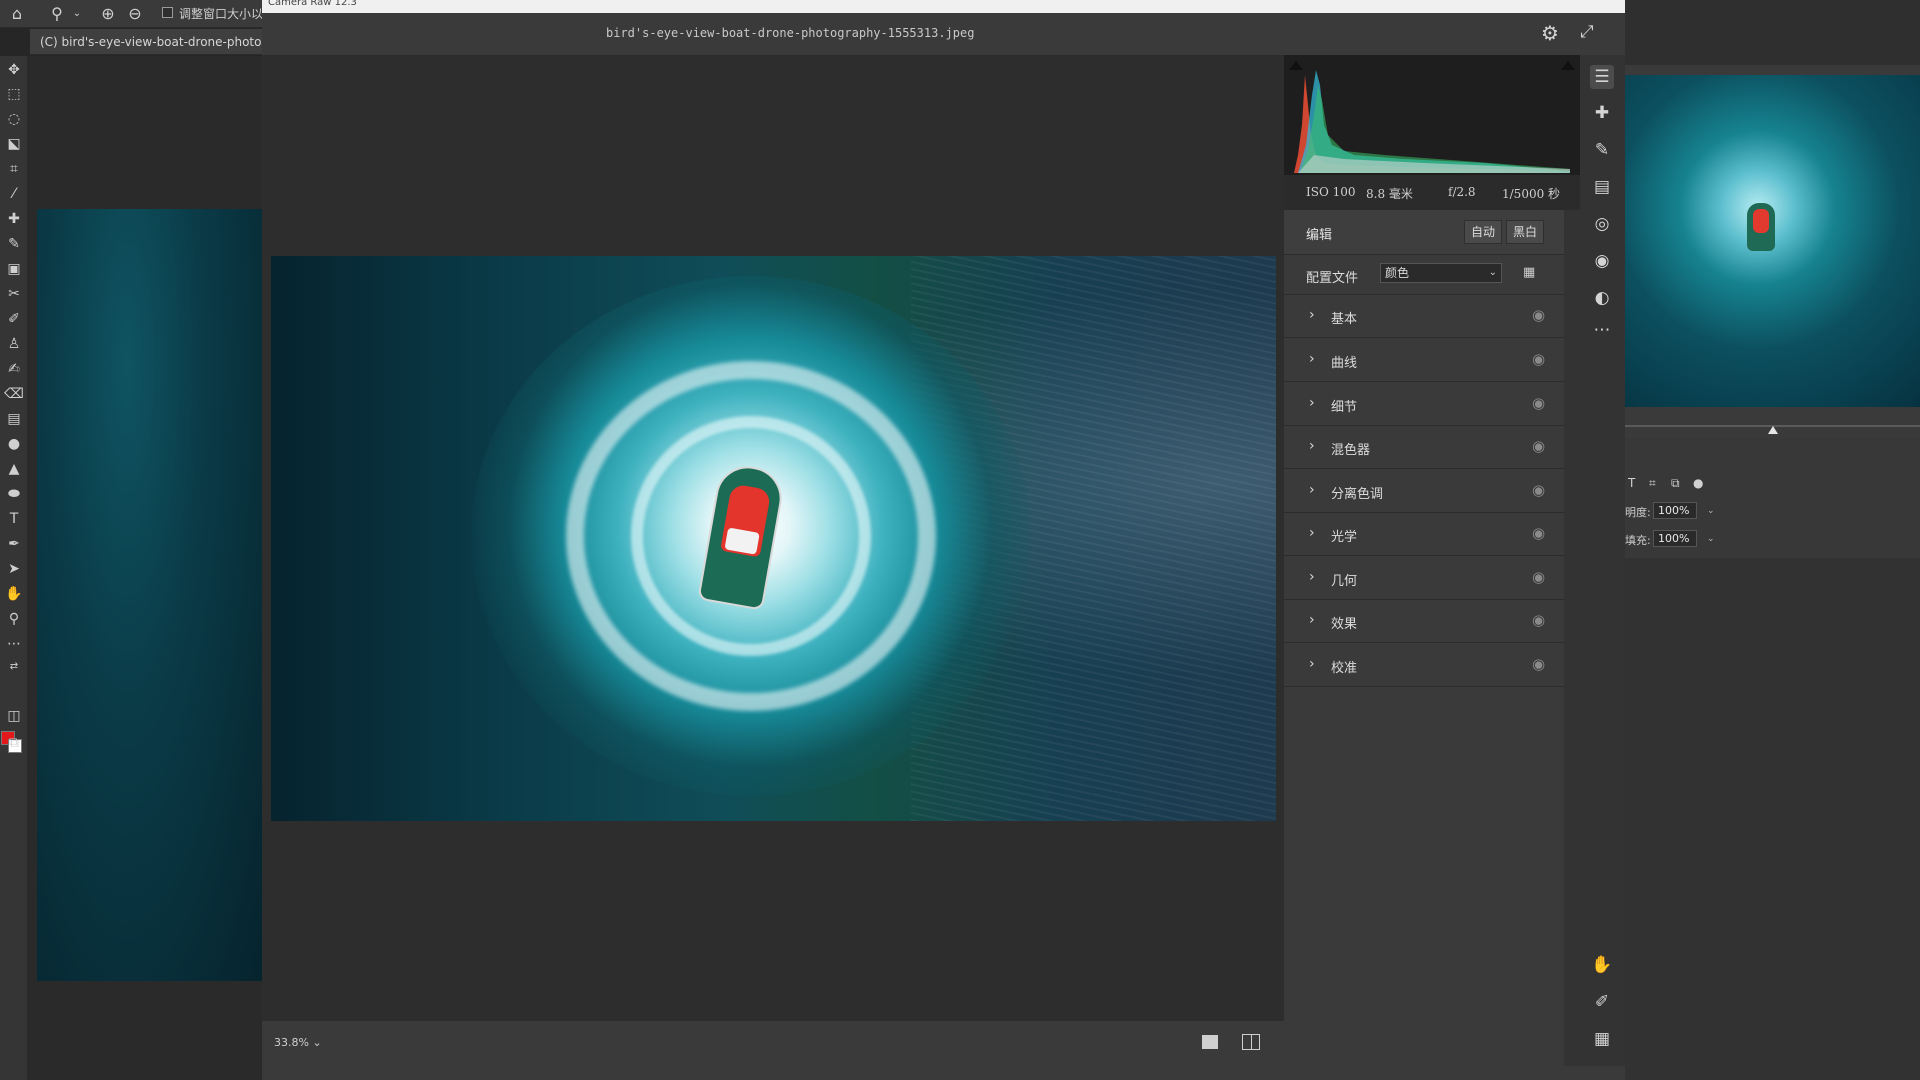  I want to click on section-optics: › 光学 ◉, so click(1424, 534).